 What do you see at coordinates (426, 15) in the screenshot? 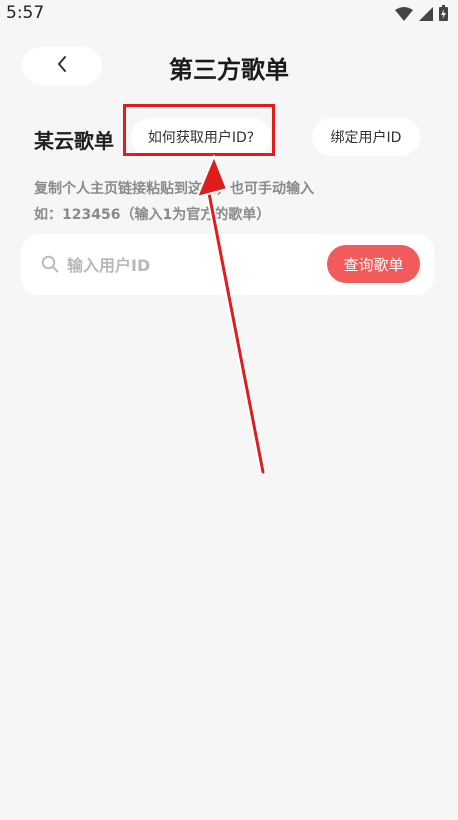
I see `signal-icon` at bounding box center [426, 15].